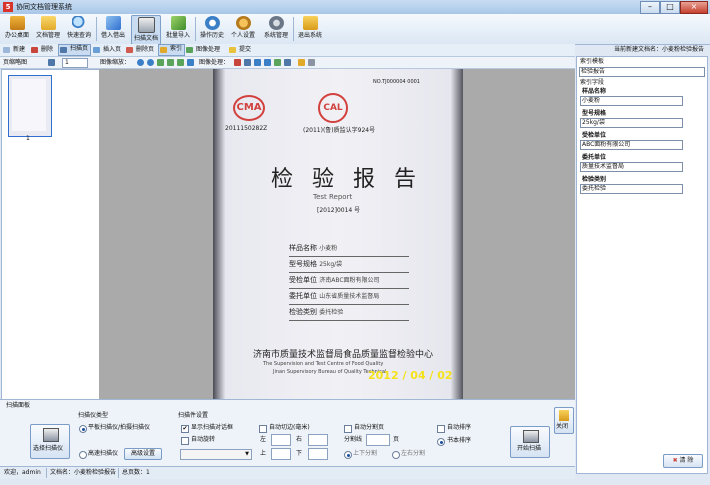 The width and height of the screenshot is (710, 485). Describe the element at coordinates (143, 454) in the screenshot. I see `advanced-settings-button: 高级设置` at that location.